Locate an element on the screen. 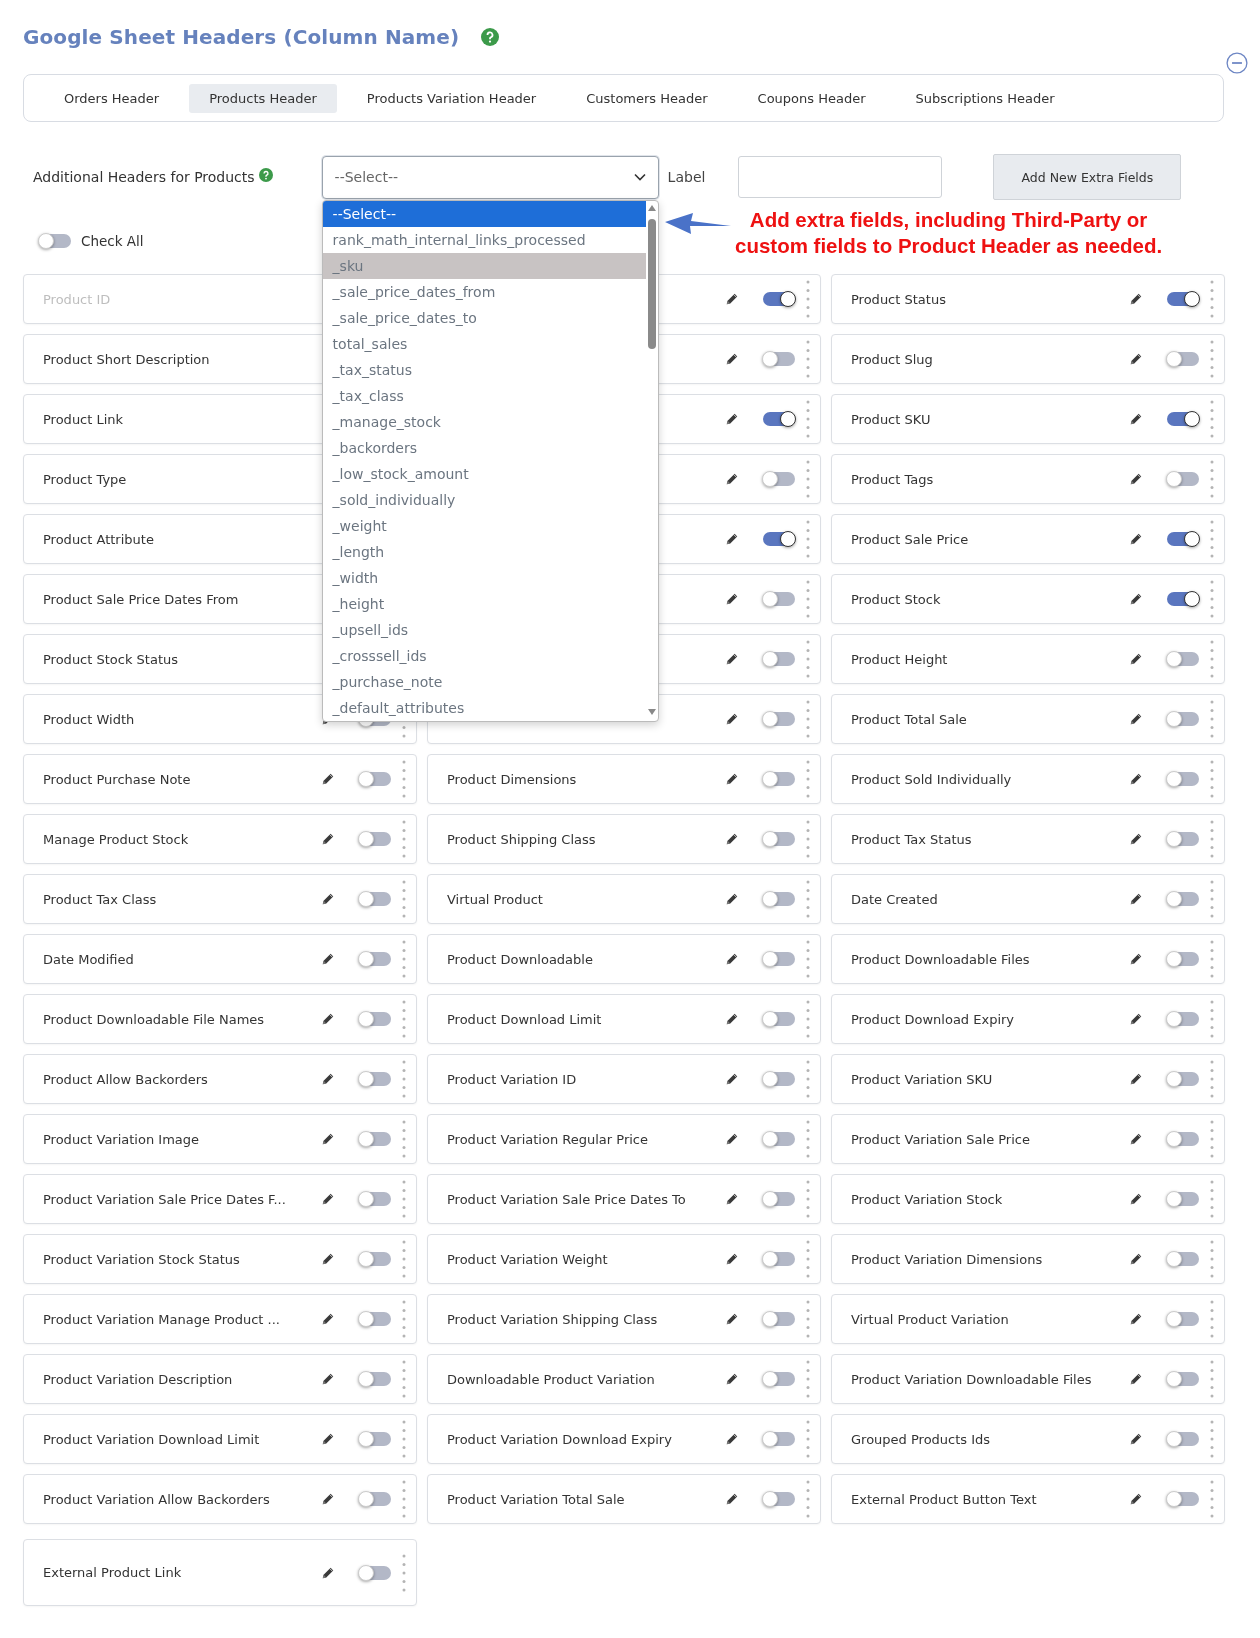  field-name: Product Attribute is located at coordinates (98, 539).